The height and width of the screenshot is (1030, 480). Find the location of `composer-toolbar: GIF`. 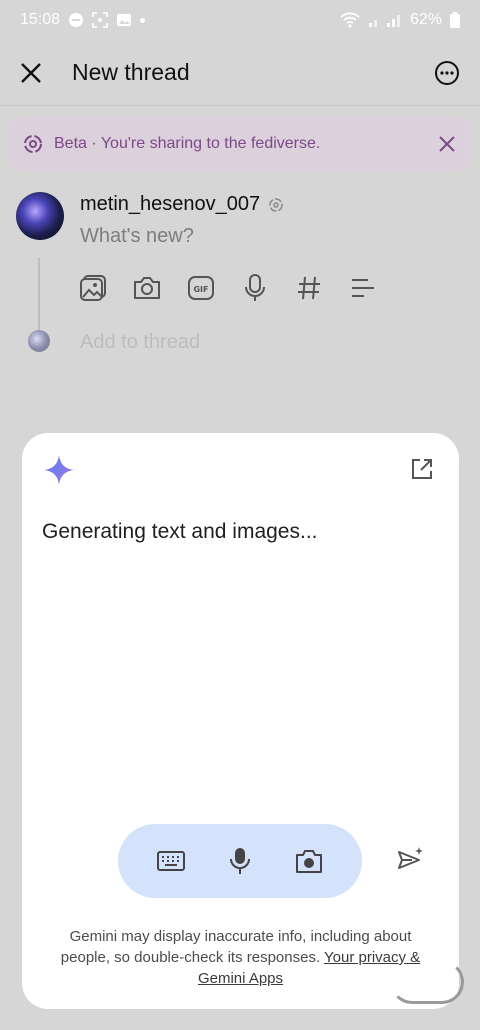

composer-toolbar: GIF is located at coordinates (228, 288).